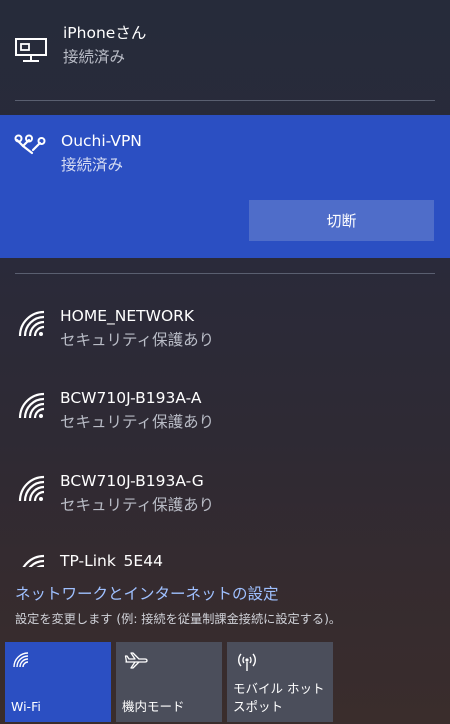 The width and height of the screenshot is (450, 724). What do you see at coordinates (101, 141) in the screenshot?
I see `connection-name: Ouchi-VPN` at bounding box center [101, 141].